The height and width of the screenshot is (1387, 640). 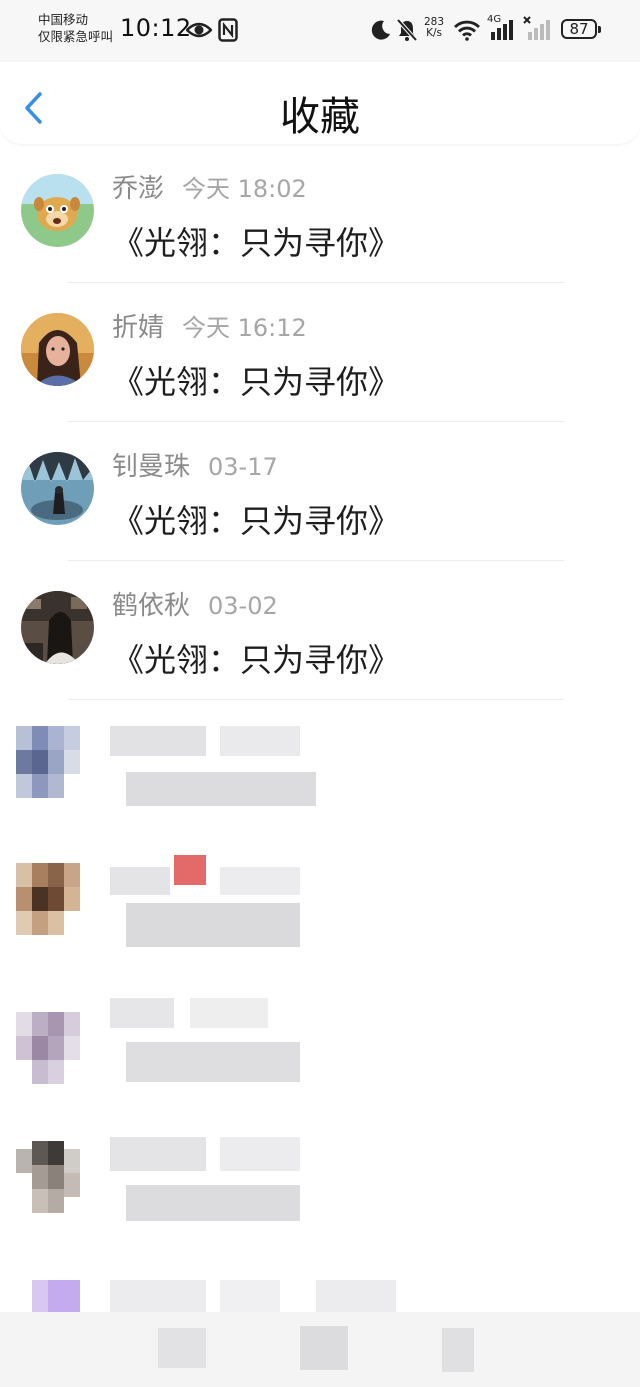 I want to click on item-meta: 鹤依秋 03-02, so click(x=195, y=603).